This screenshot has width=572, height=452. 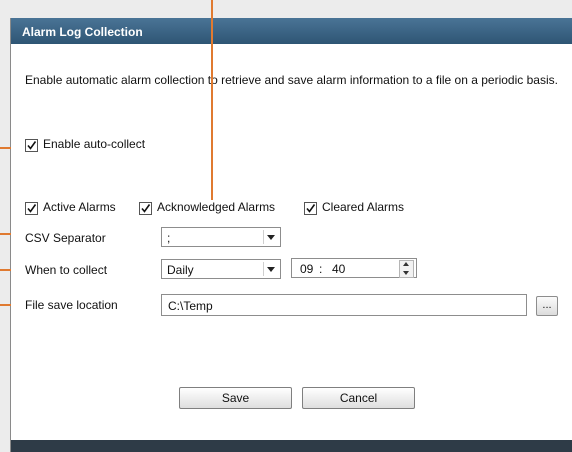 I want to click on save-button: Save, so click(x=235, y=398).